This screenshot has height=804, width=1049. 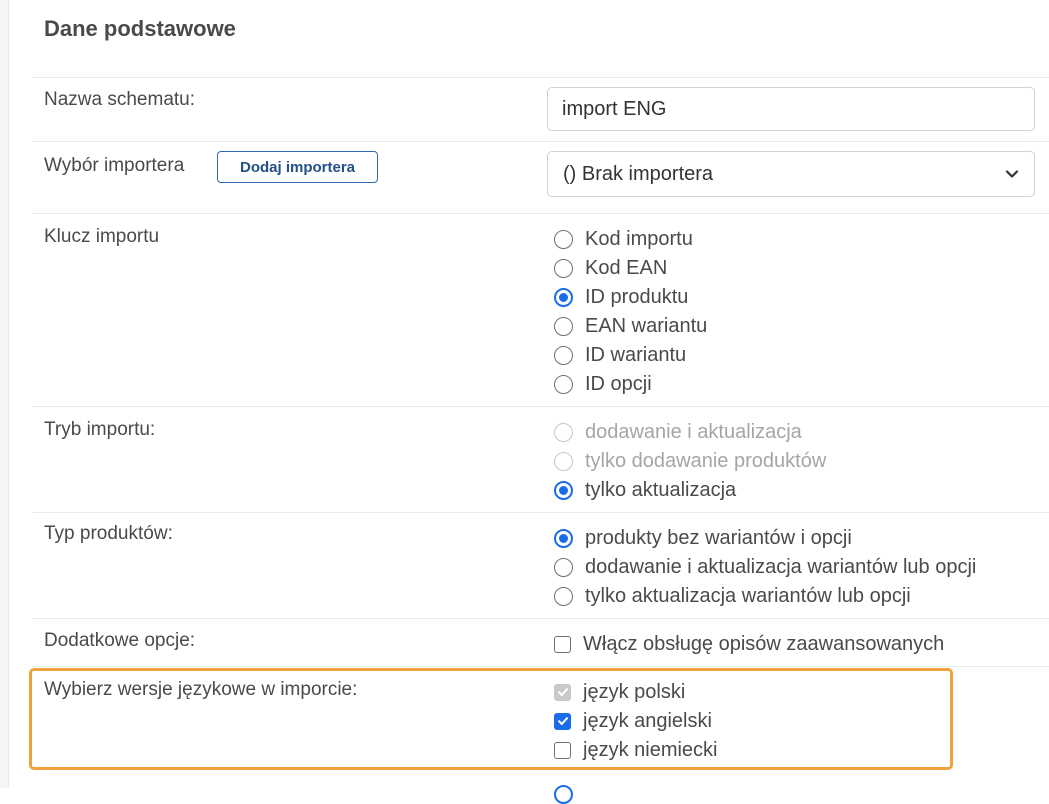 What do you see at coordinates (297, 167) in the screenshot?
I see `add-importer-button: Dodaj importera` at bounding box center [297, 167].